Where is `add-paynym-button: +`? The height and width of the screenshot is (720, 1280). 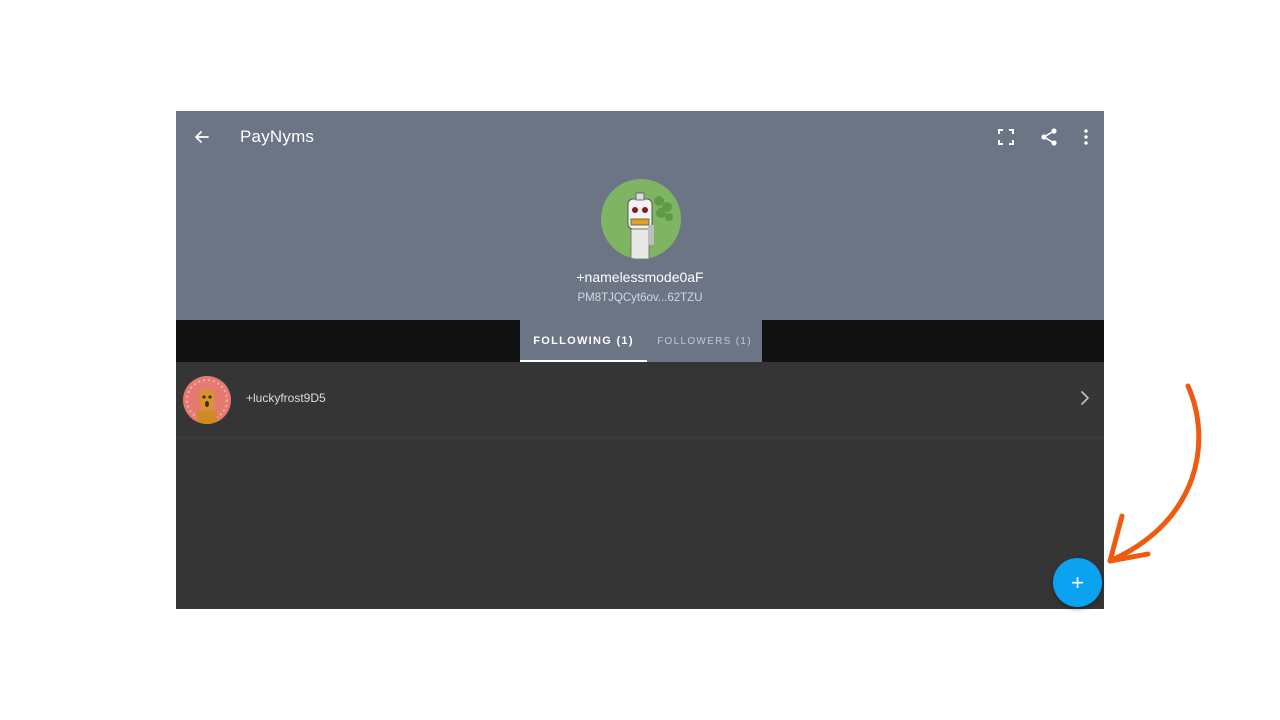
add-paynym-button: + is located at coordinates (1077, 582).